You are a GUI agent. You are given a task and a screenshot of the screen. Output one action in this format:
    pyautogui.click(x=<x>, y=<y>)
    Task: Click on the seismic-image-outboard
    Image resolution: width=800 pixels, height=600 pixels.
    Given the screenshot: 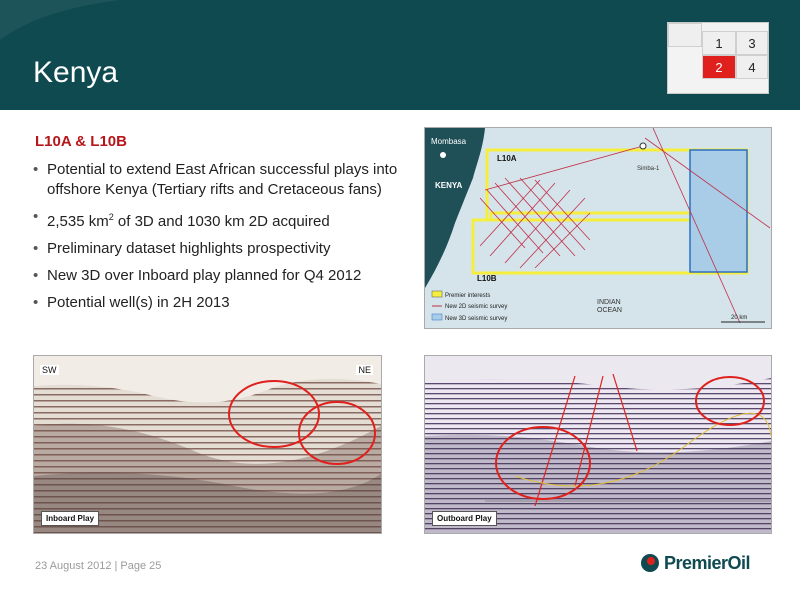 What is the action you would take?
    pyautogui.click(x=598, y=444)
    